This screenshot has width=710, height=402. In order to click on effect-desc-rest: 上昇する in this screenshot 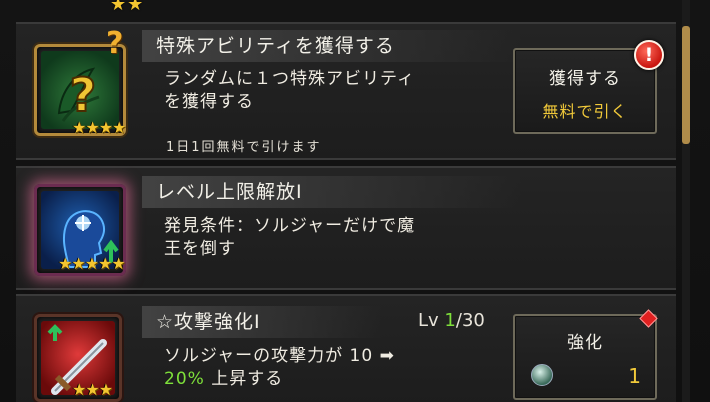, I will do `click(244, 379)`.